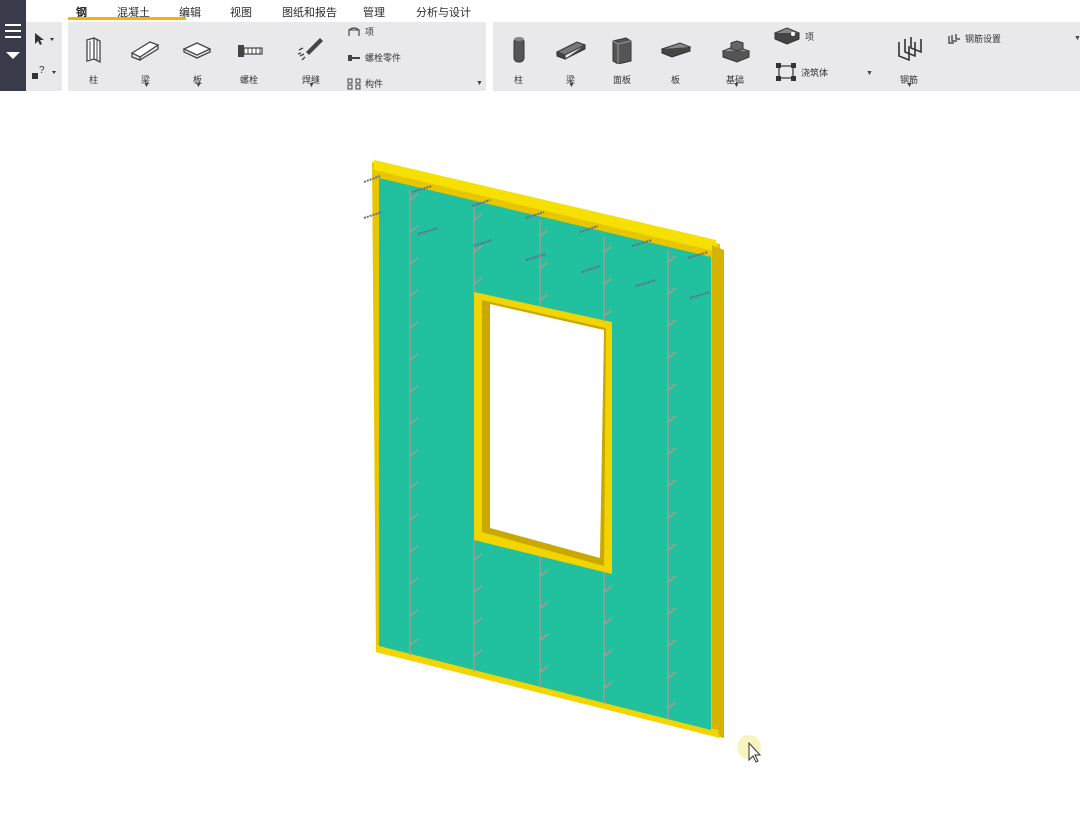 The width and height of the screenshot is (1080, 821). I want to click on bolt-part-icon, so click(354, 57).